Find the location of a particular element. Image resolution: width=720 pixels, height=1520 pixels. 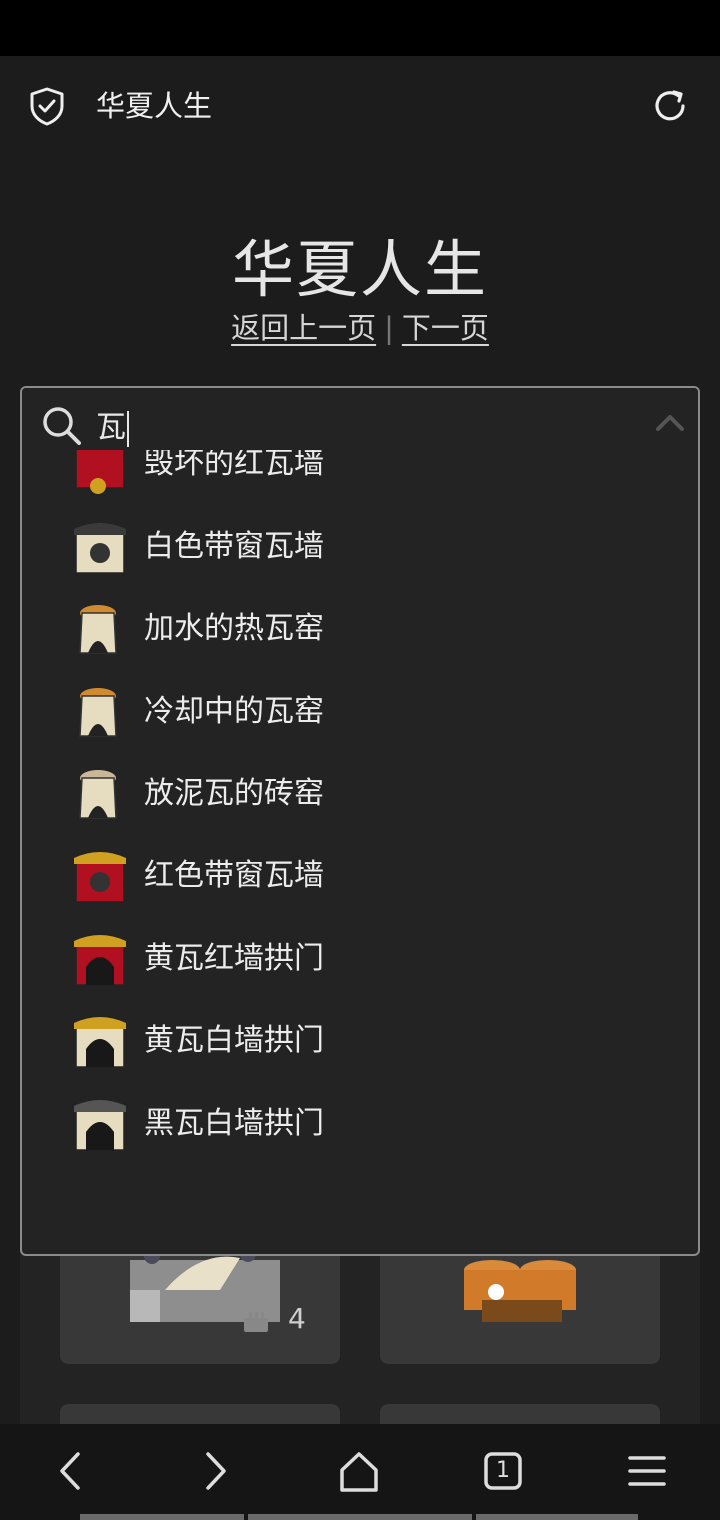

search-result-label: 放泥瓦的砖窑 is located at coordinates (234, 793).